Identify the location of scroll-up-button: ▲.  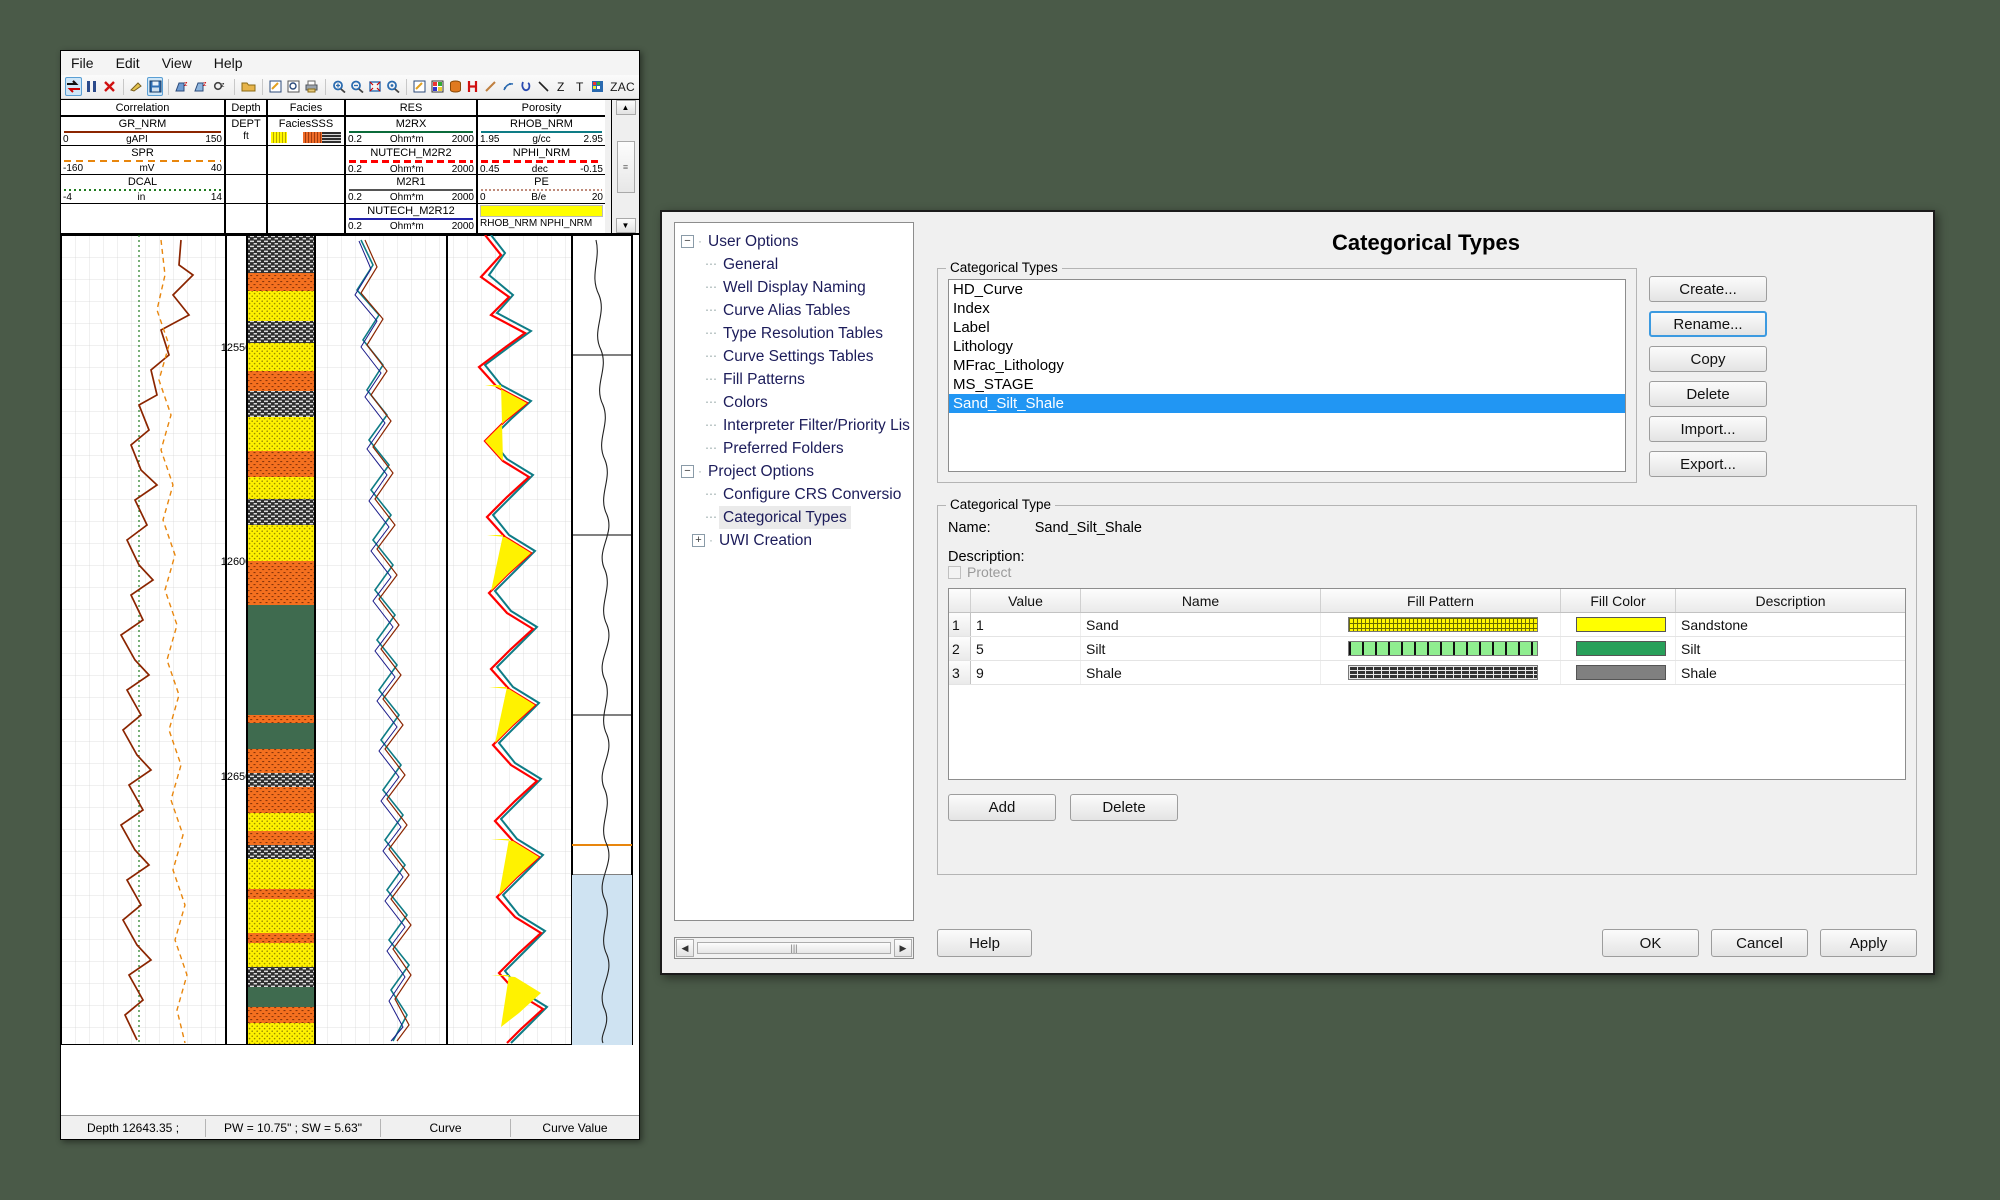
(625, 107).